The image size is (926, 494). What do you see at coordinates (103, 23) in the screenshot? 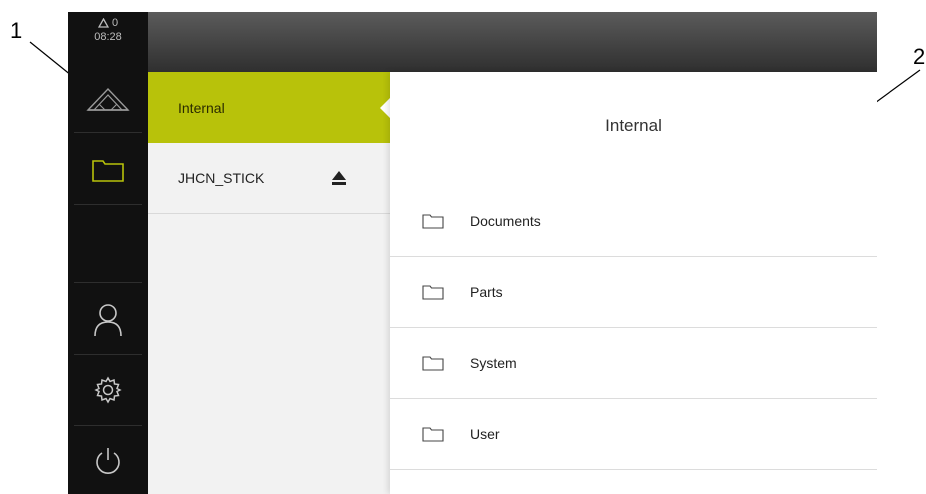
I see `warning-triangle-icon` at bounding box center [103, 23].